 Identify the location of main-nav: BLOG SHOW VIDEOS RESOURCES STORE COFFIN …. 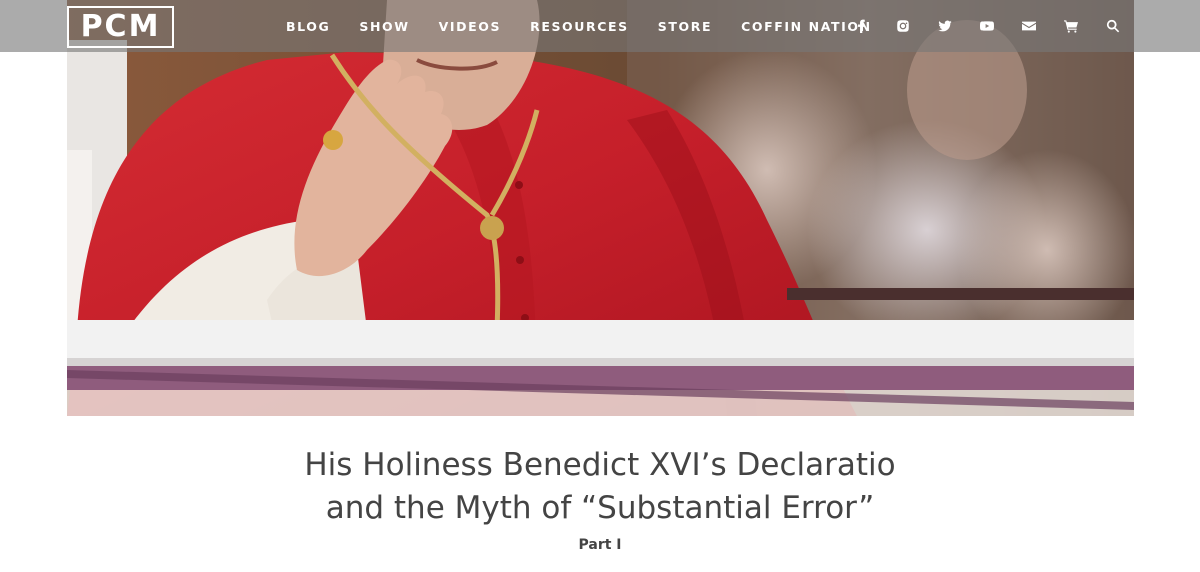
(593, 26).